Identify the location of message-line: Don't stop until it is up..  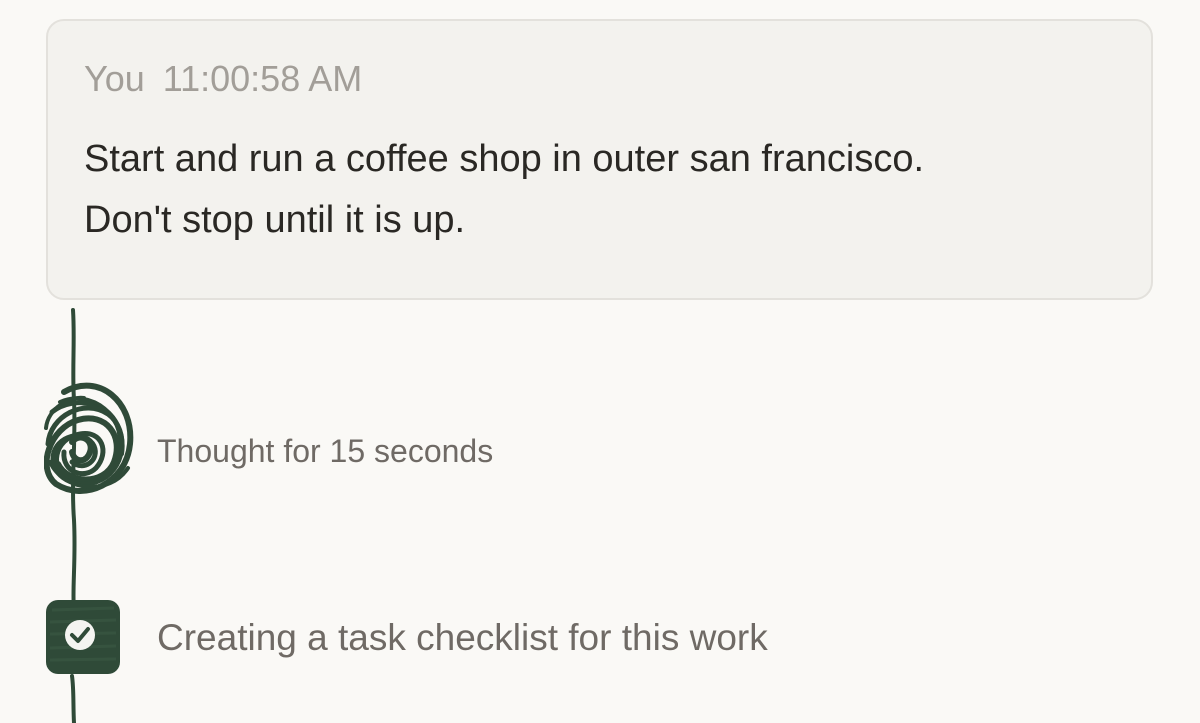
(275, 220).